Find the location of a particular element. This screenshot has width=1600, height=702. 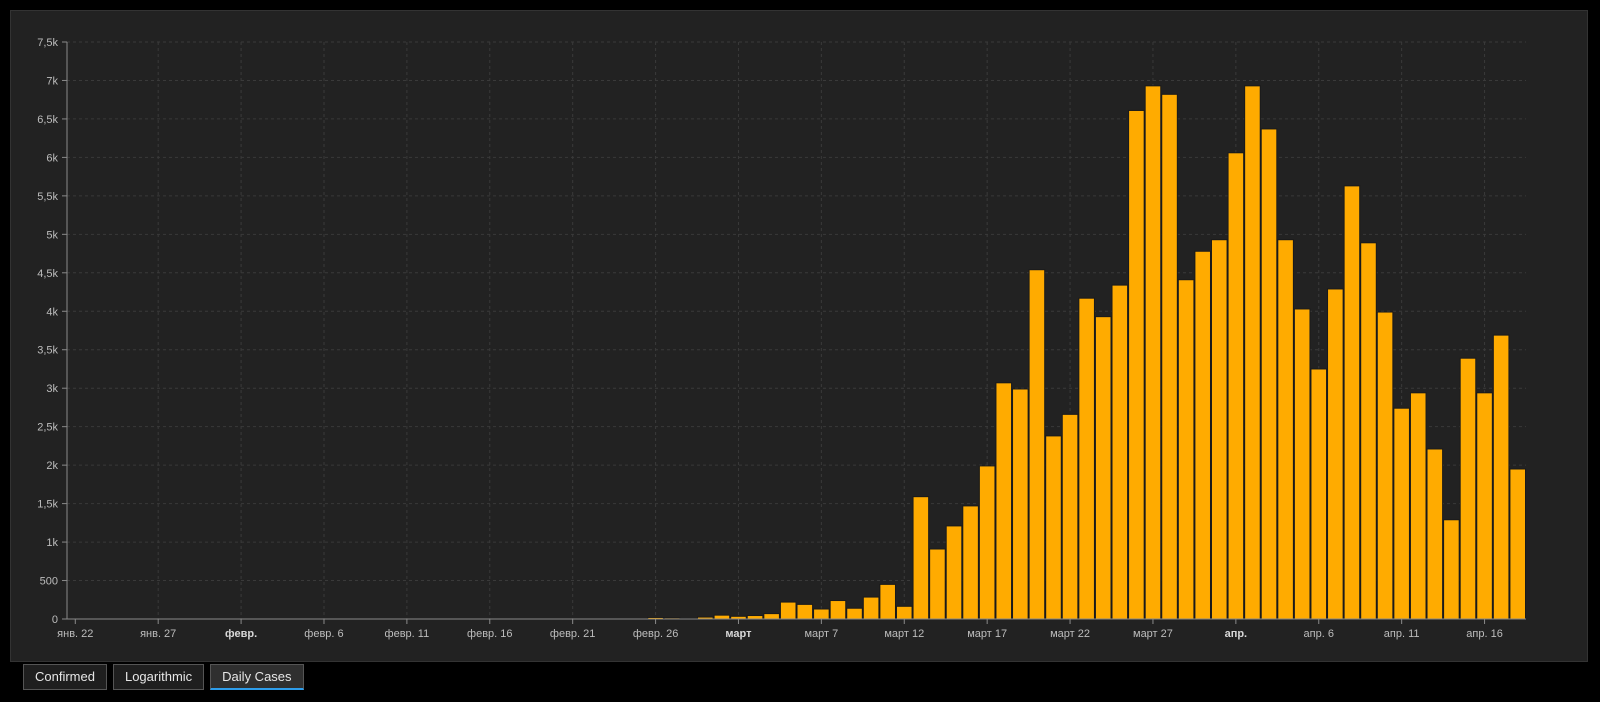

x-tick-label: янв. 27 is located at coordinates (158, 634).